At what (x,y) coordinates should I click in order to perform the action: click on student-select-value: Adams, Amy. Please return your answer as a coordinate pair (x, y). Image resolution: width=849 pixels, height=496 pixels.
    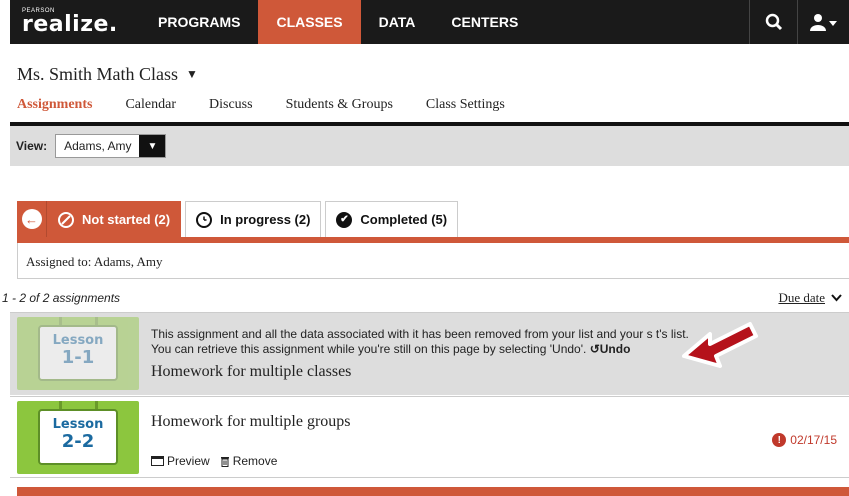
    Looking at the image, I should click on (98, 146).